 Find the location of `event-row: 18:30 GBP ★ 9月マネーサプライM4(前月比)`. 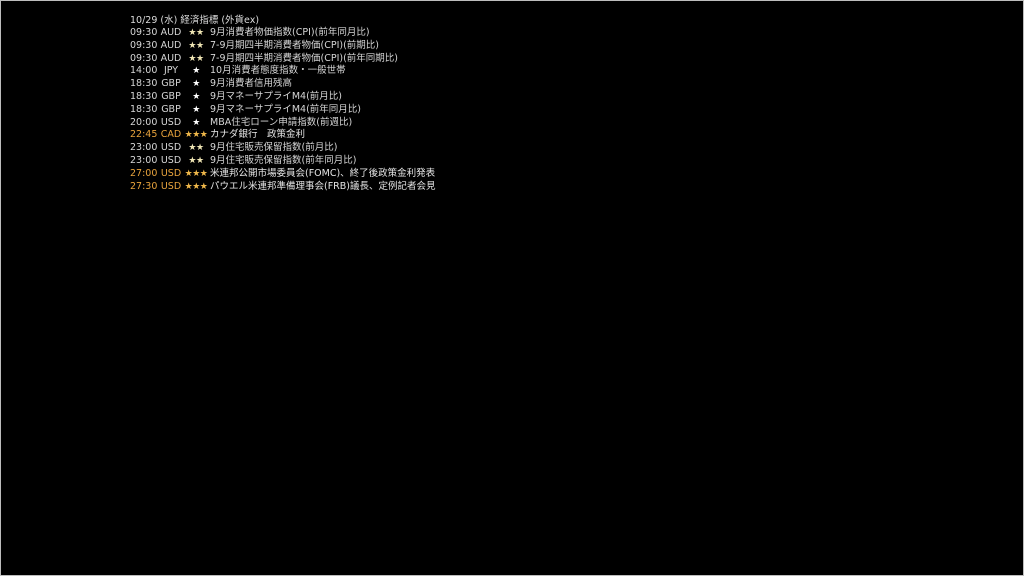

event-row: 18:30 GBP ★ 9月マネーサプライM4(前月比) is located at coordinates (300, 97).